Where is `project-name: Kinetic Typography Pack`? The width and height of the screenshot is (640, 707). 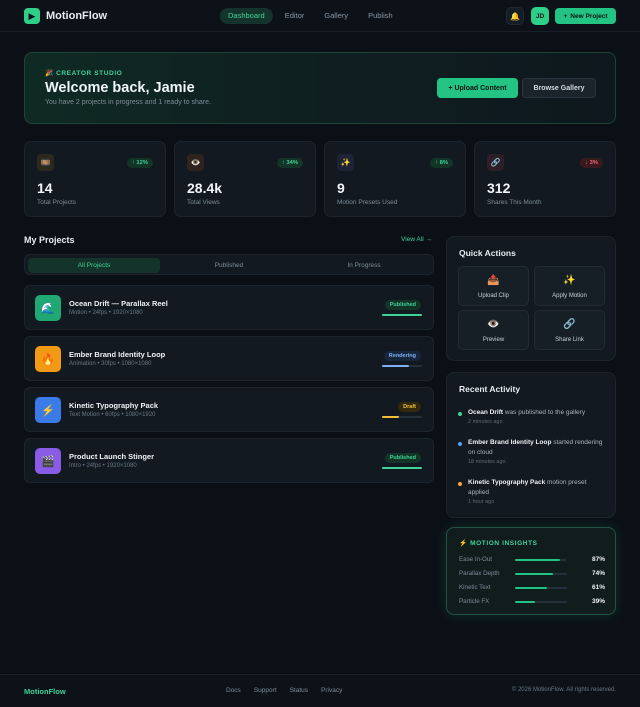
project-name: Kinetic Typography Pack is located at coordinates (114, 405).